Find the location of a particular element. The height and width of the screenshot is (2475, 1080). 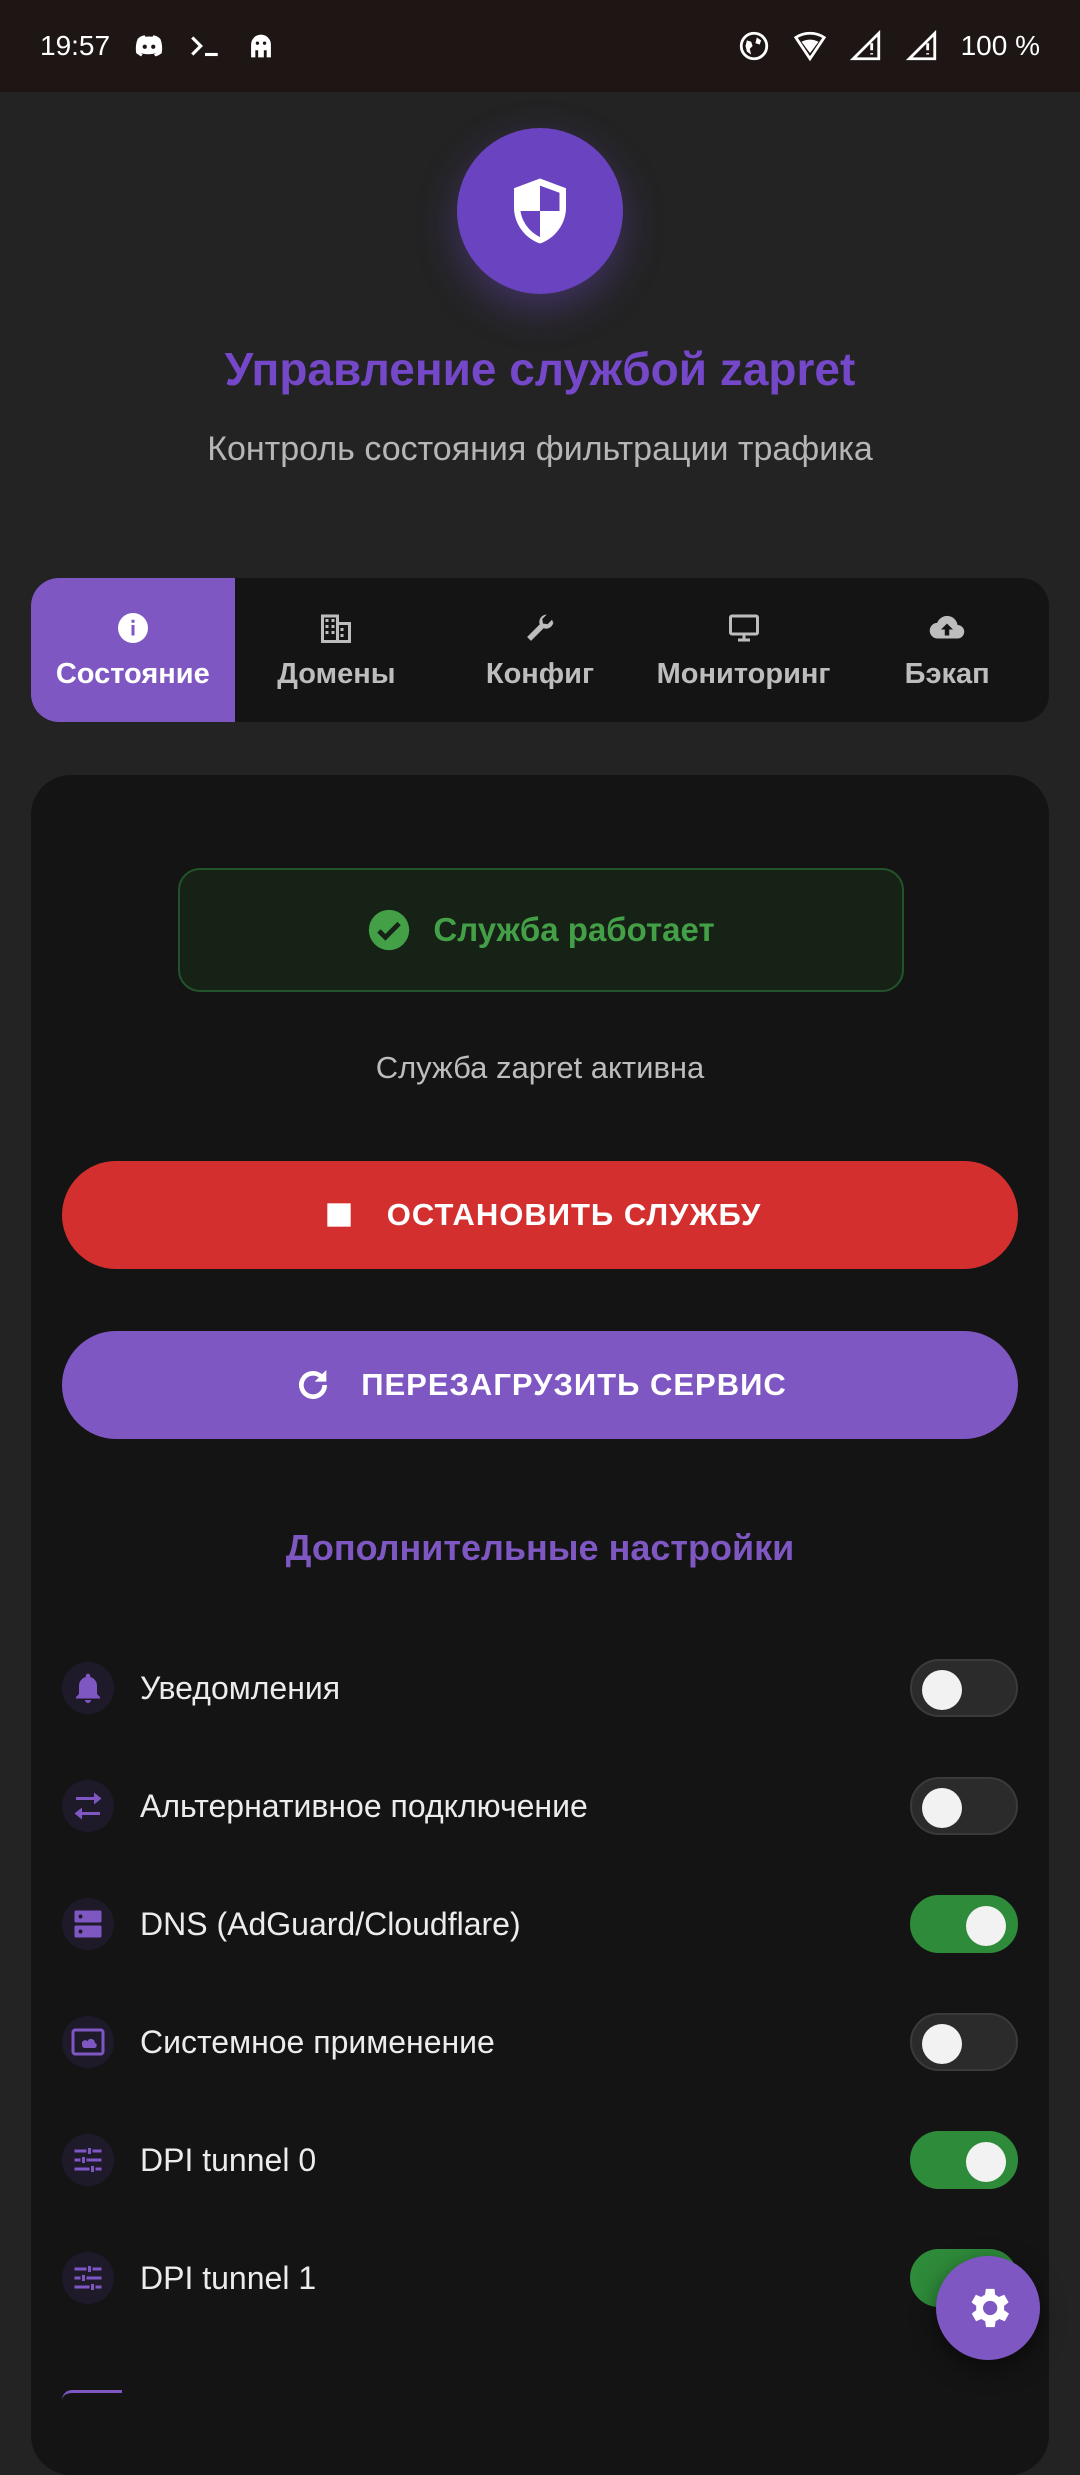

setting-label: DPI tunnel 0 is located at coordinates (228, 2159).